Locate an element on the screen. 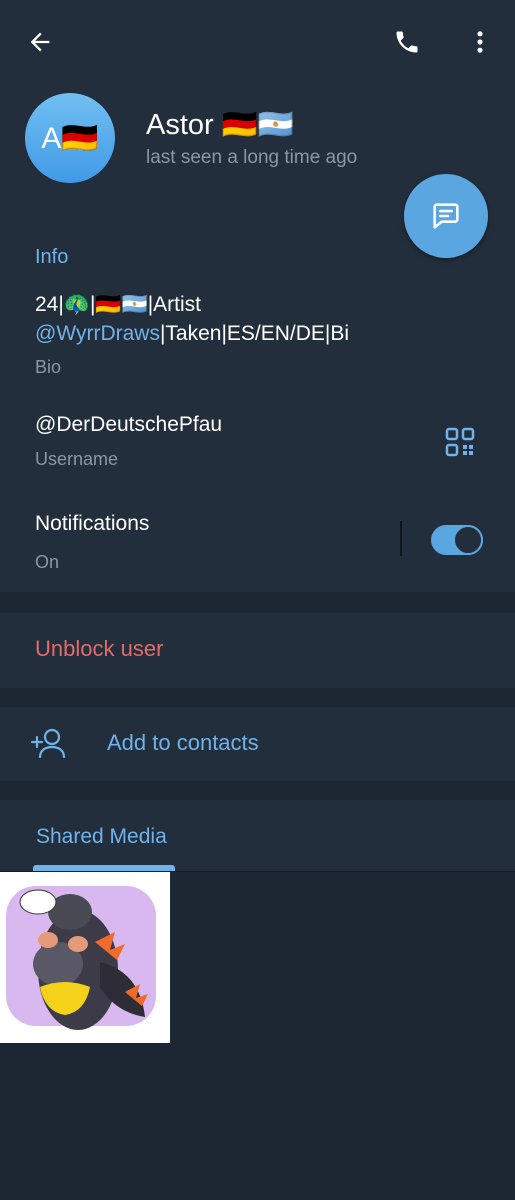  avatar: A🇩🇪 is located at coordinates (70, 138).